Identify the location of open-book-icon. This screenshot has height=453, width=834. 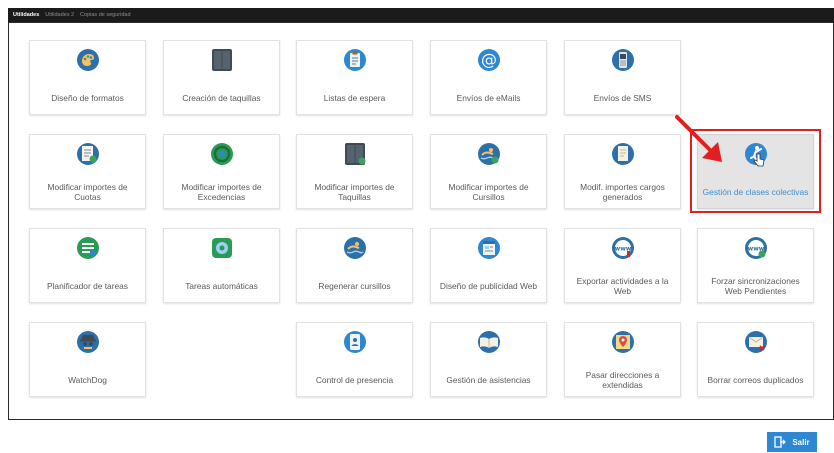
(488, 342).